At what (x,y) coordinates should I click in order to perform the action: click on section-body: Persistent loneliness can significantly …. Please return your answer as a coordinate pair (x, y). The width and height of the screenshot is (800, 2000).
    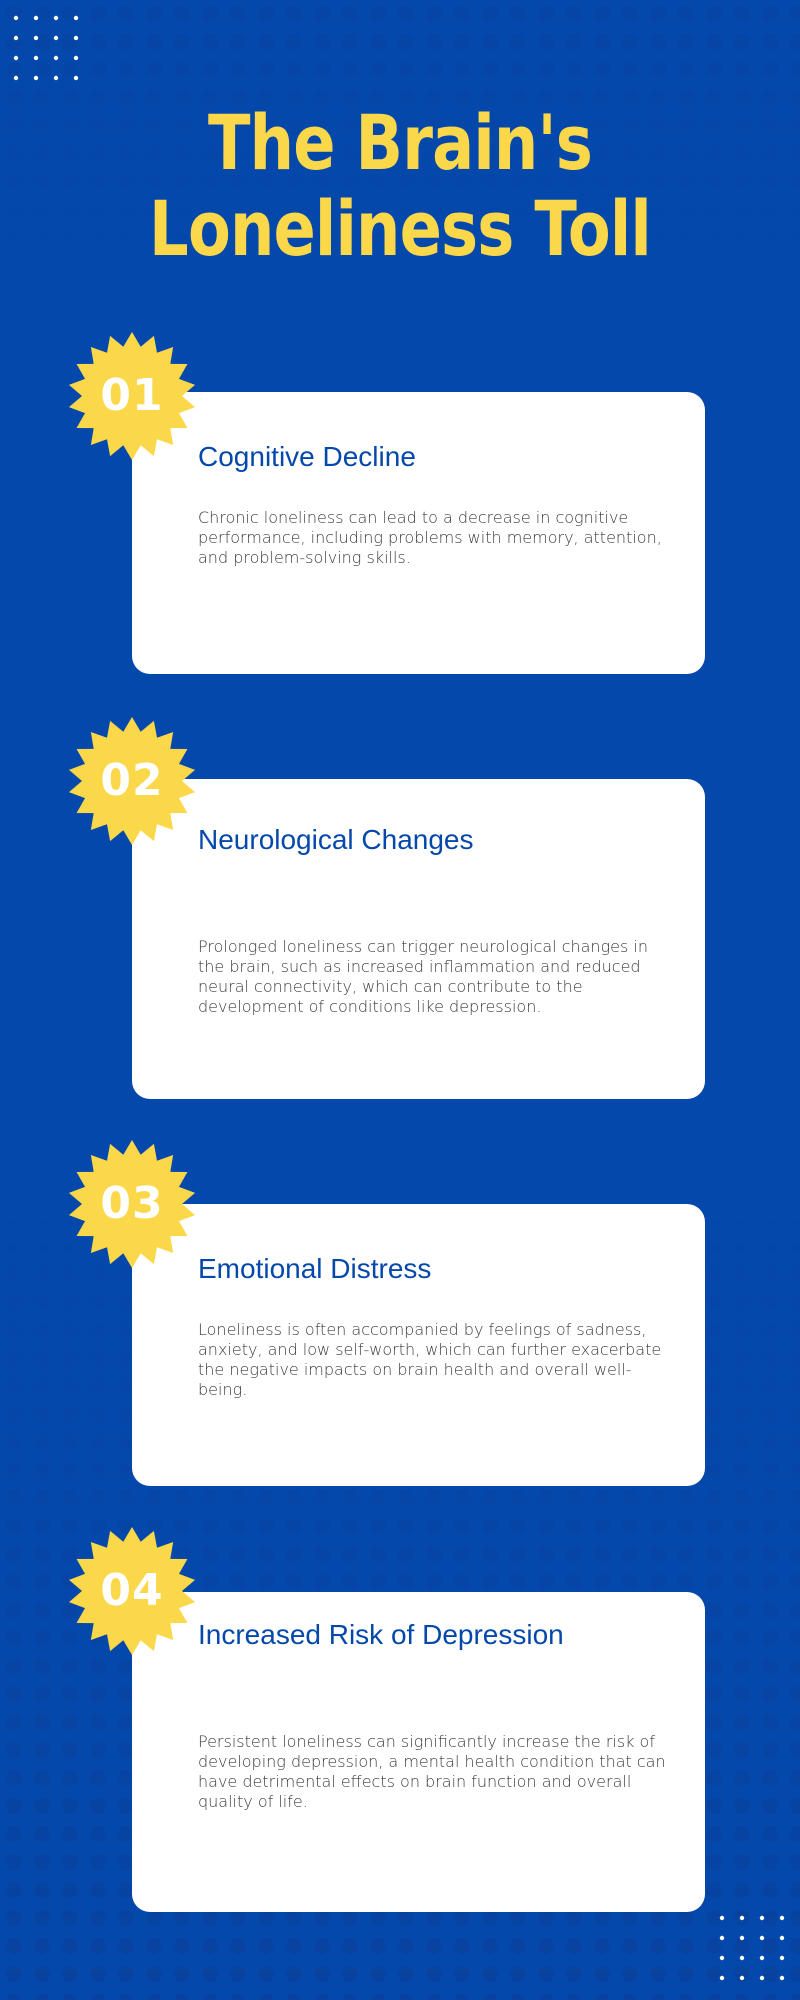
    Looking at the image, I should click on (432, 1771).